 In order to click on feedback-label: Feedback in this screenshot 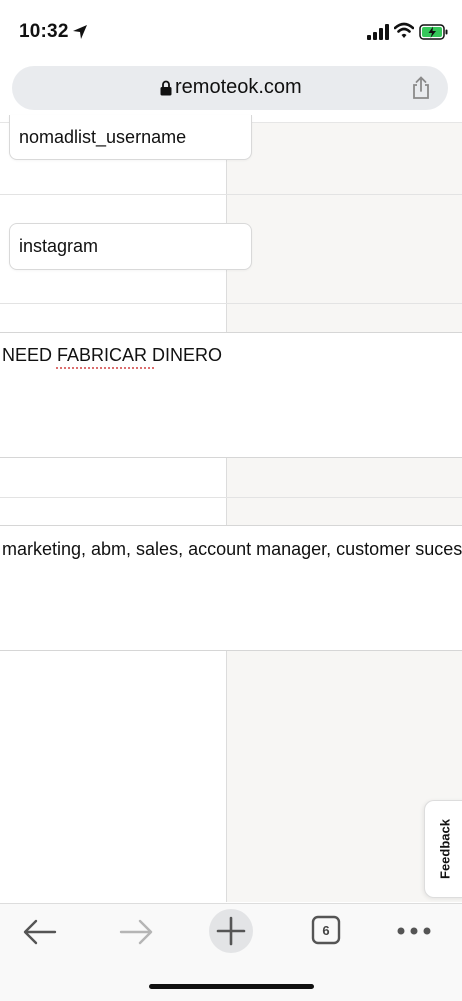, I will do `click(445, 849)`.